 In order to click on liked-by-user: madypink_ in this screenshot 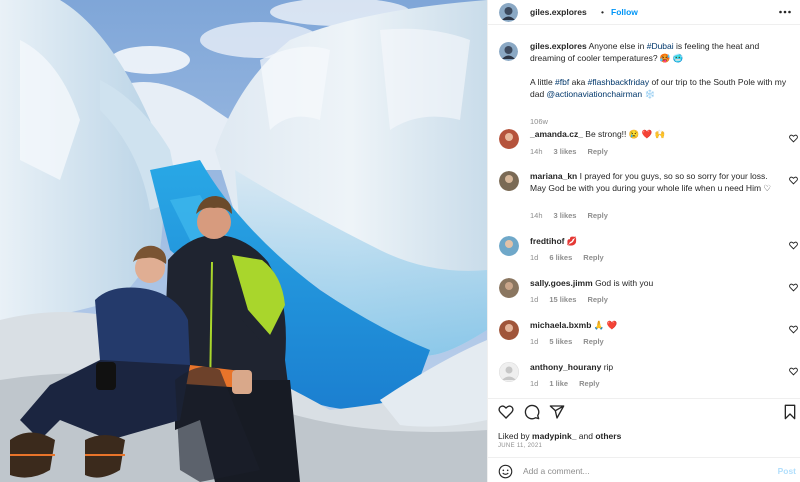, I will do `click(554, 436)`.